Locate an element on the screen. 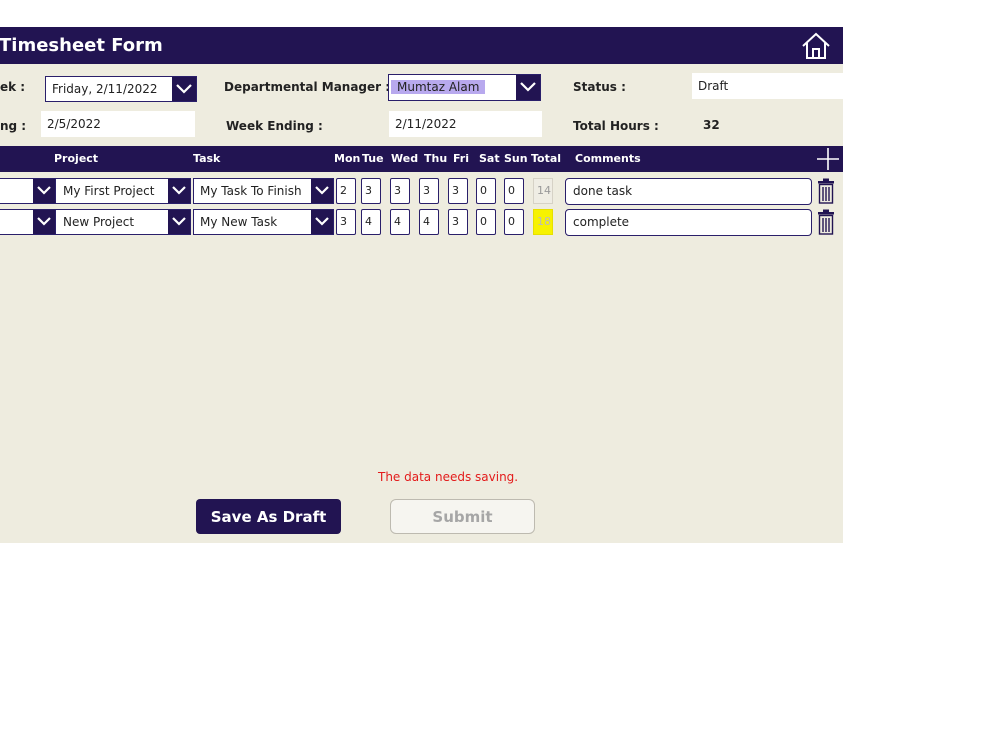 The height and width of the screenshot is (750, 1000). status-field: Draft is located at coordinates (767, 86).